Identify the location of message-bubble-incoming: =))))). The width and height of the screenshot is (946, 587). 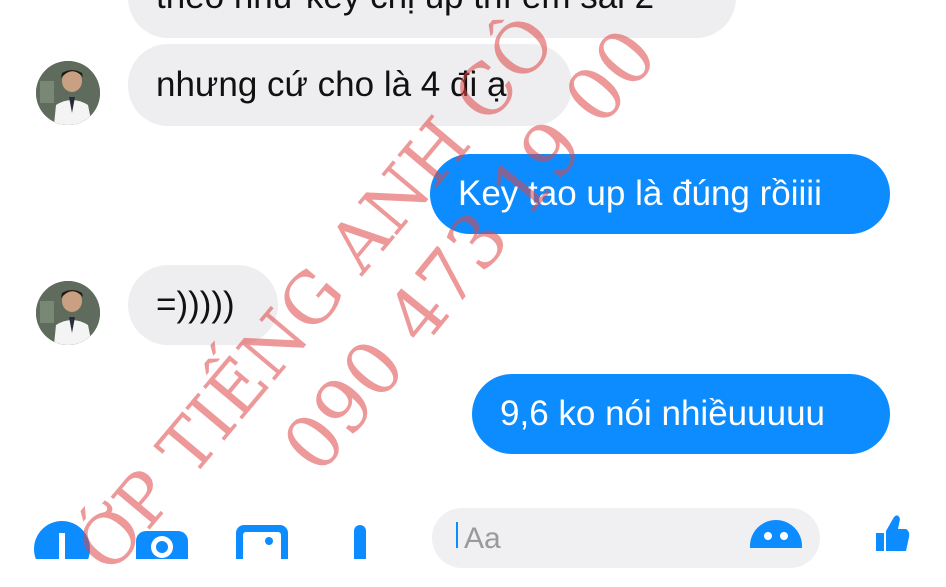
(203, 305).